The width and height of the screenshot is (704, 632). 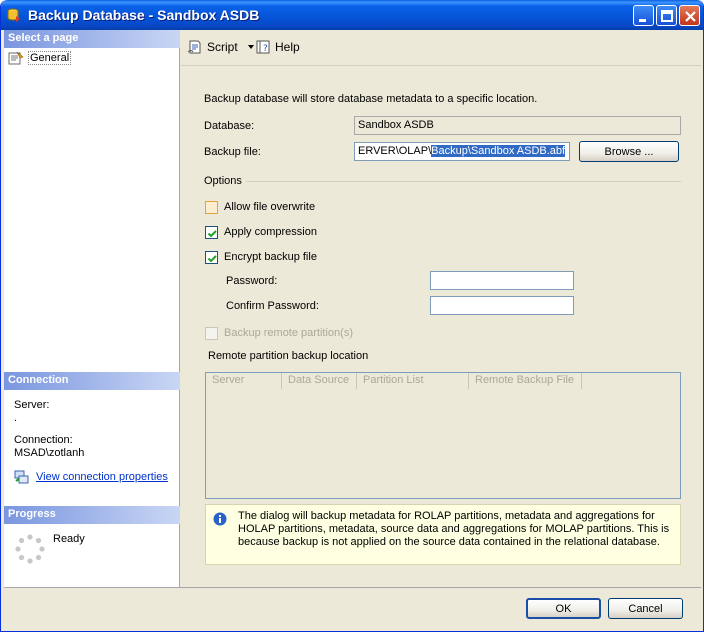 What do you see at coordinates (563, 608) in the screenshot?
I see `ok-button: OK` at bounding box center [563, 608].